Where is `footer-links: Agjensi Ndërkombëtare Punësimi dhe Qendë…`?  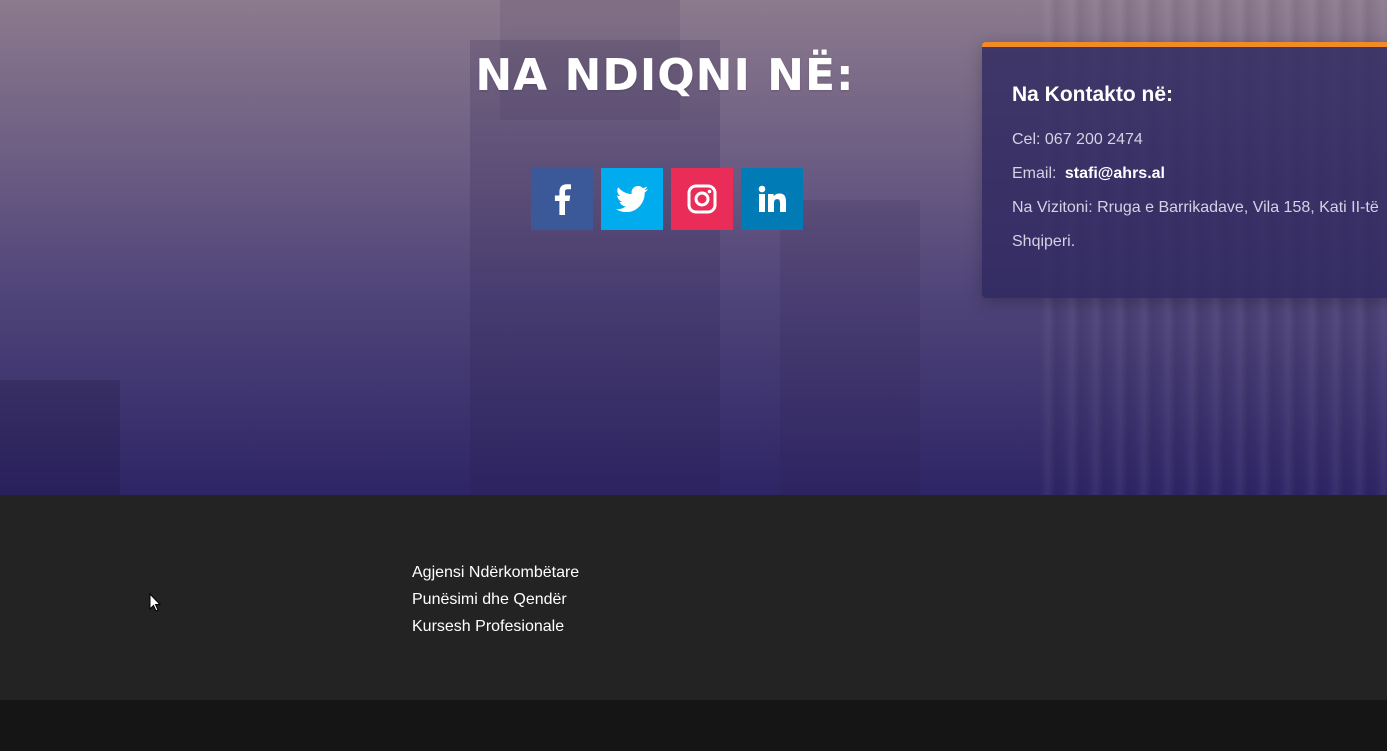
footer-links: Agjensi Ndërkombëtare Punësimi dhe Qendë… is located at coordinates (495, 599).